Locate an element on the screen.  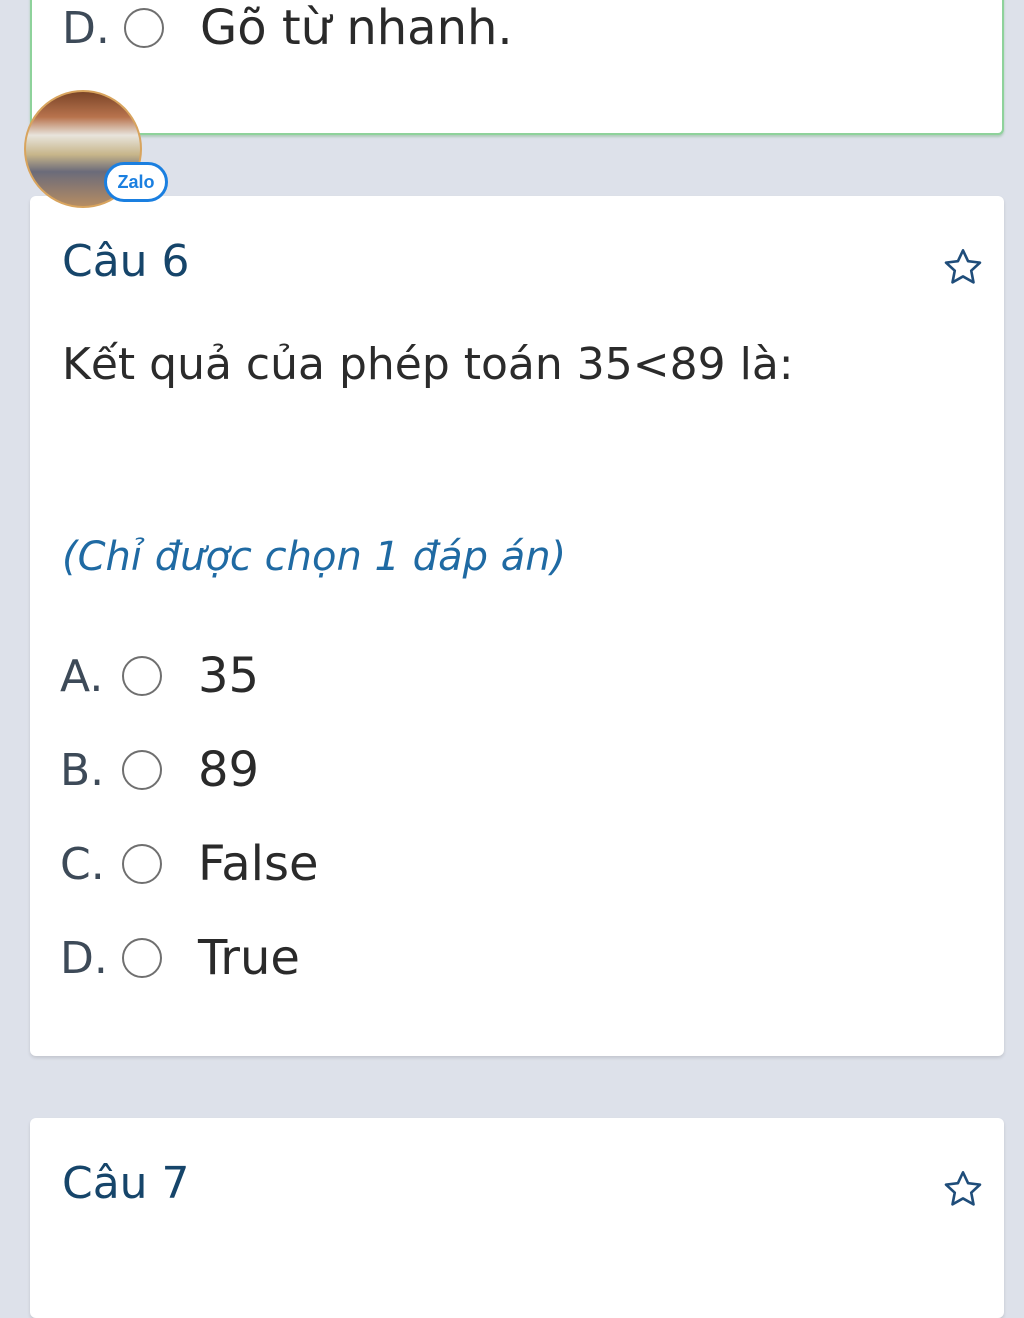
option-letter: C. is located at coordinates (82, 864).